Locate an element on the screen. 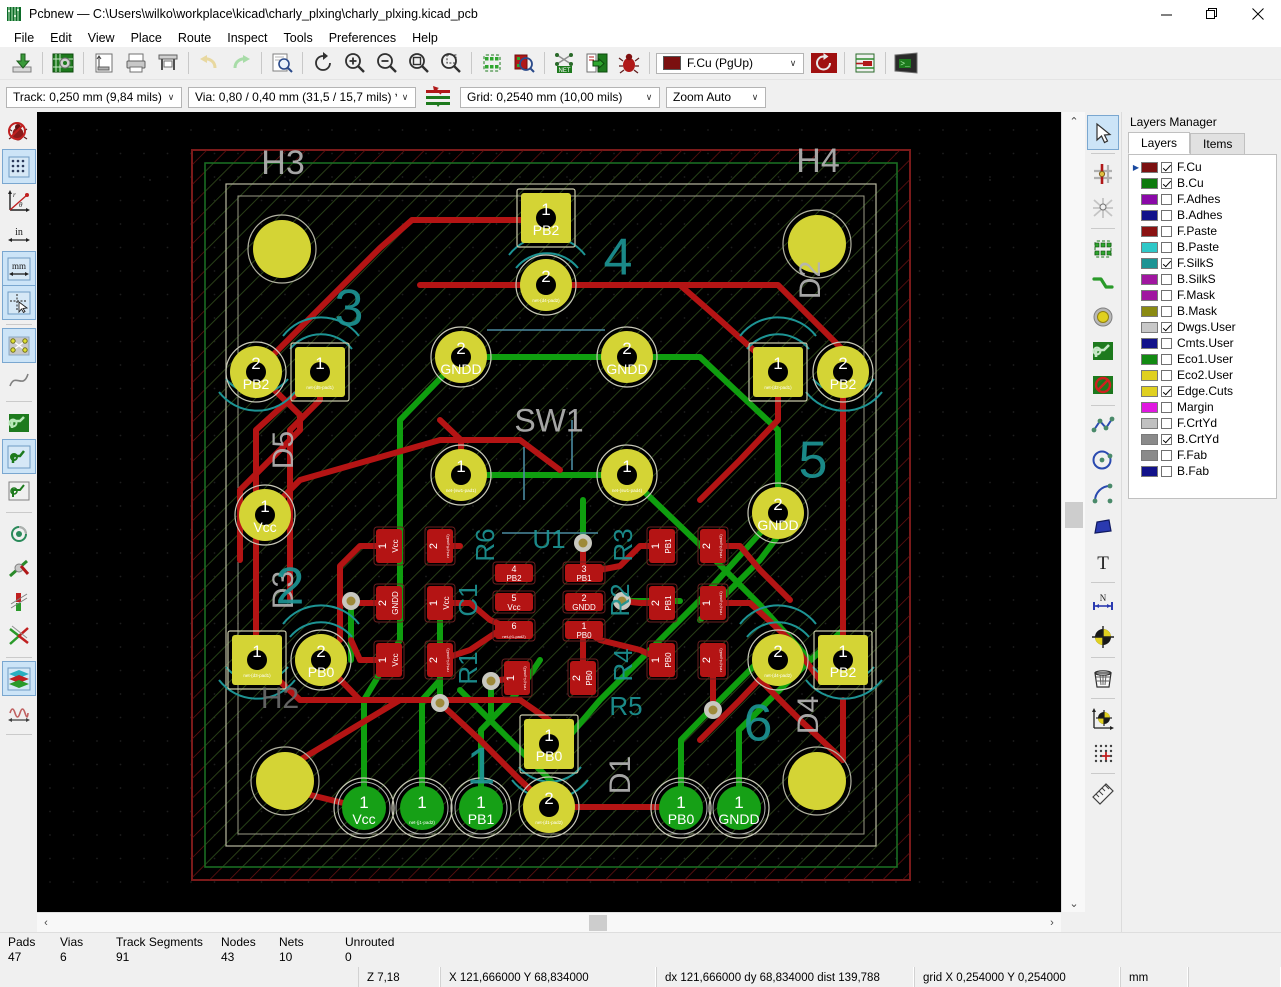 The image size is (1281, 987). zone-sketch-display is located at coordinates (19, 490).